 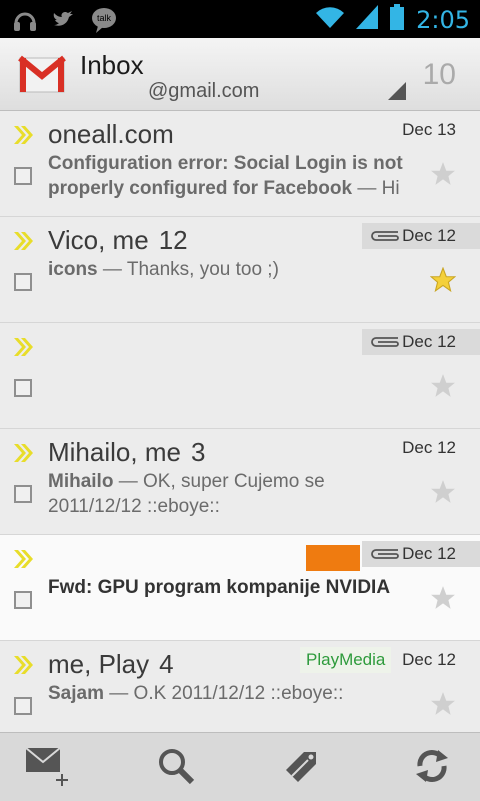 I want to click on twitter-icon, so click(x=64, y=22).